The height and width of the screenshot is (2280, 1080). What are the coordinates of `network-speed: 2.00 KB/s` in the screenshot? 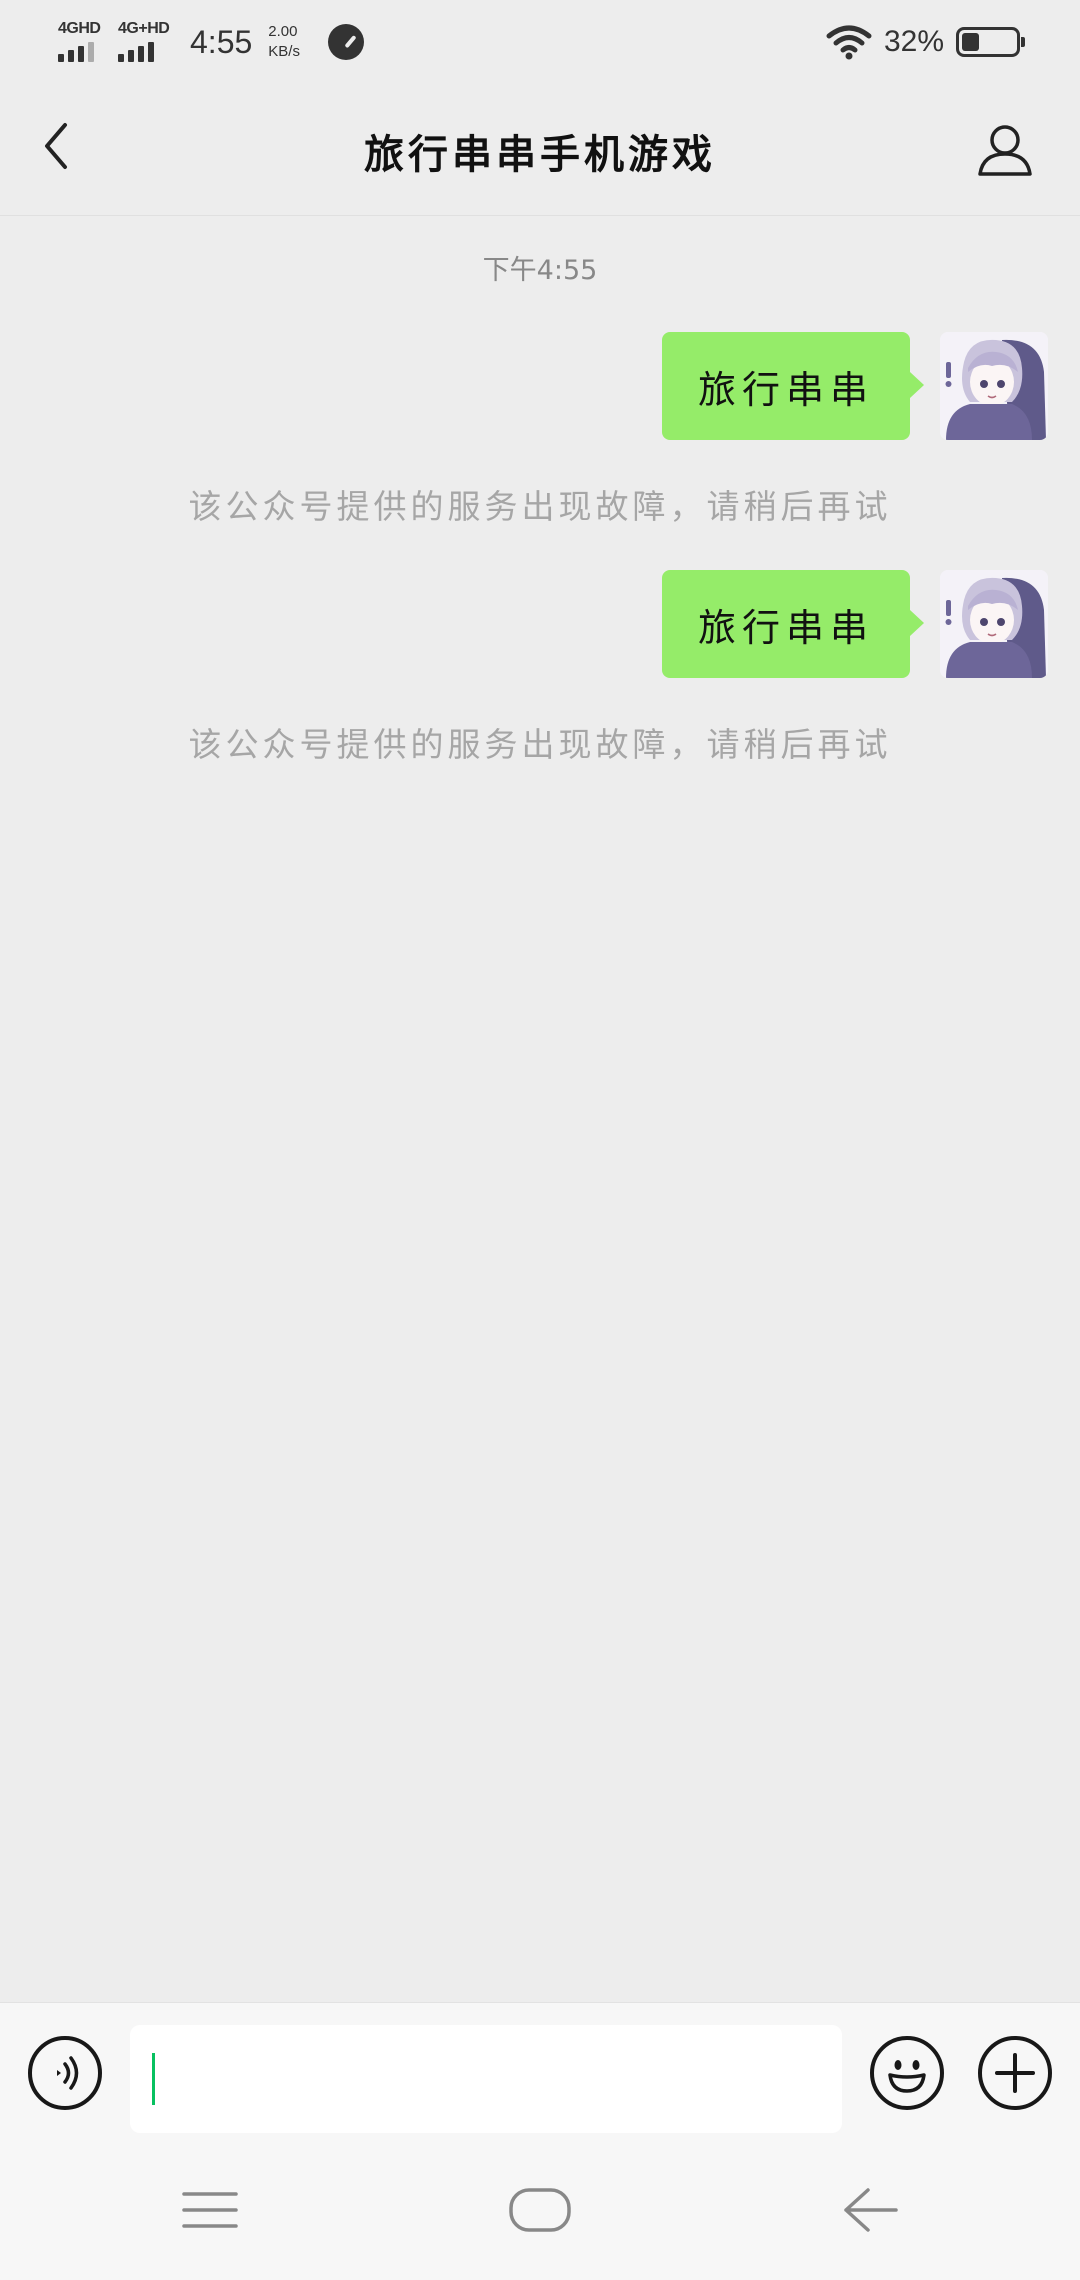 It's located at (284, 42).